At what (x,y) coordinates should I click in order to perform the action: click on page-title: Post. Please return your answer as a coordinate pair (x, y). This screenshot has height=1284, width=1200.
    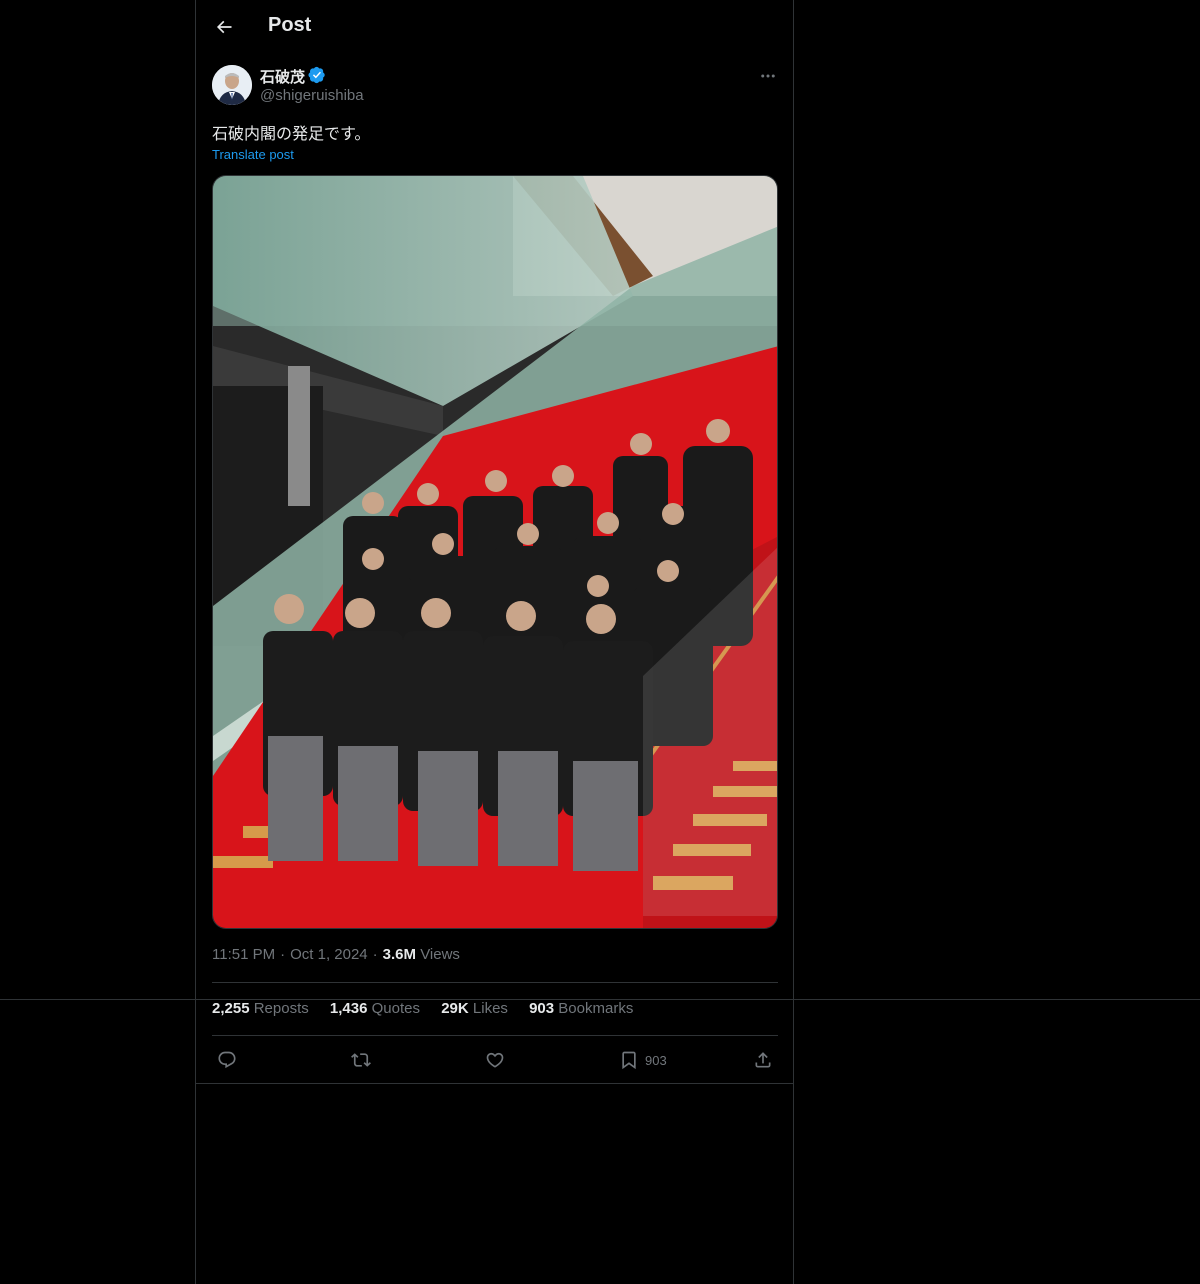
    Looking at the image, I should click on (290, 25).